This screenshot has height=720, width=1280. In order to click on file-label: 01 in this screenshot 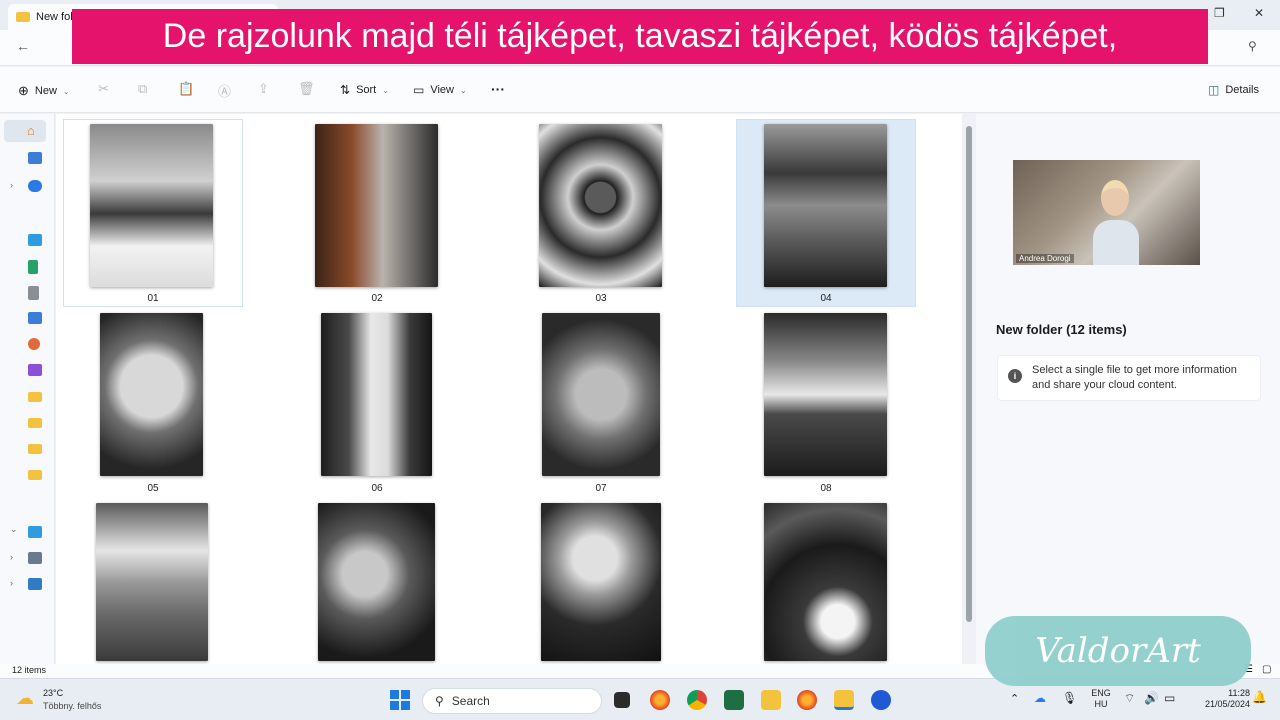, I will do `click(153, 298)`.